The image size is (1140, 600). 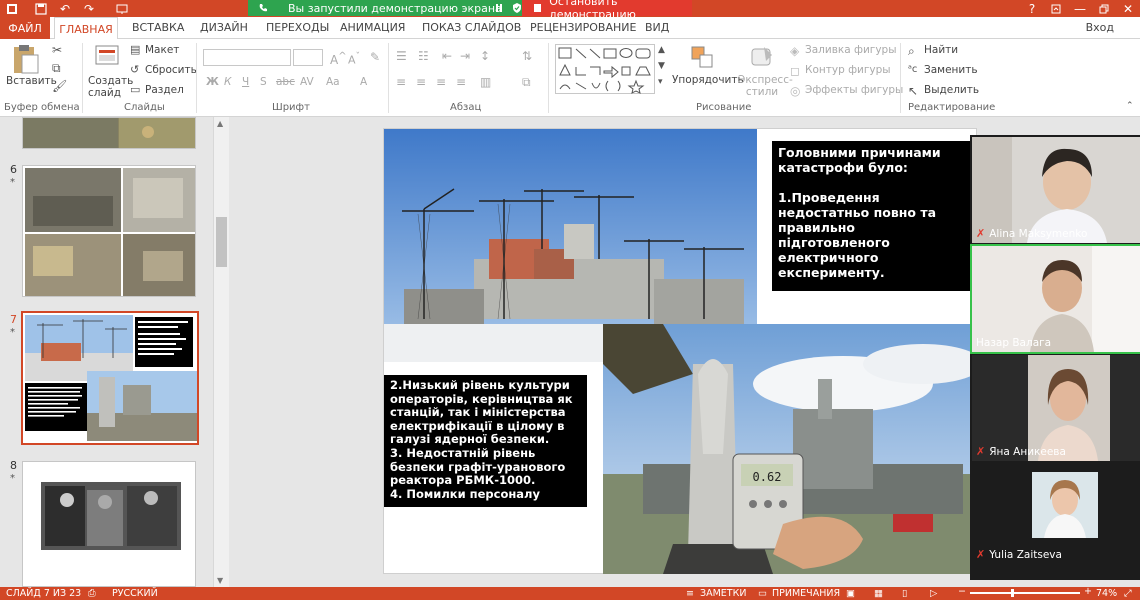 I want to click on pause-icon, so click(x=499, y=8).